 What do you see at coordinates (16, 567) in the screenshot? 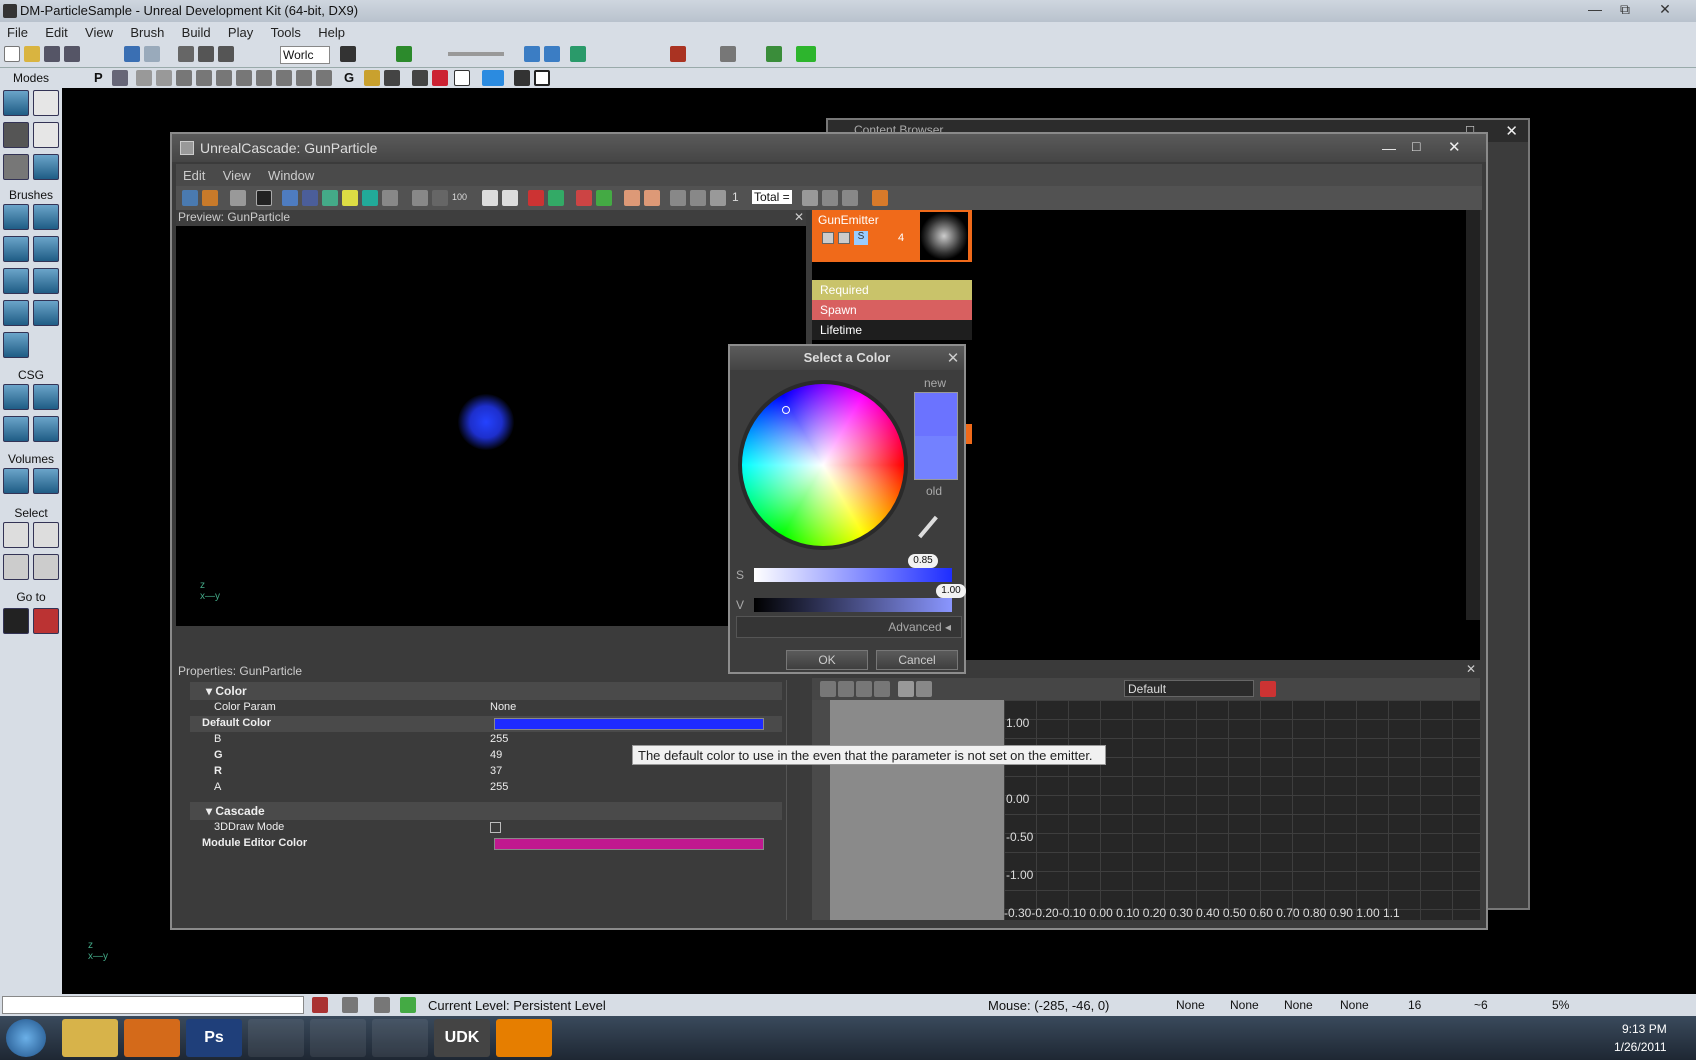
I see `select-invert-button` at bounding box center [16, 567].